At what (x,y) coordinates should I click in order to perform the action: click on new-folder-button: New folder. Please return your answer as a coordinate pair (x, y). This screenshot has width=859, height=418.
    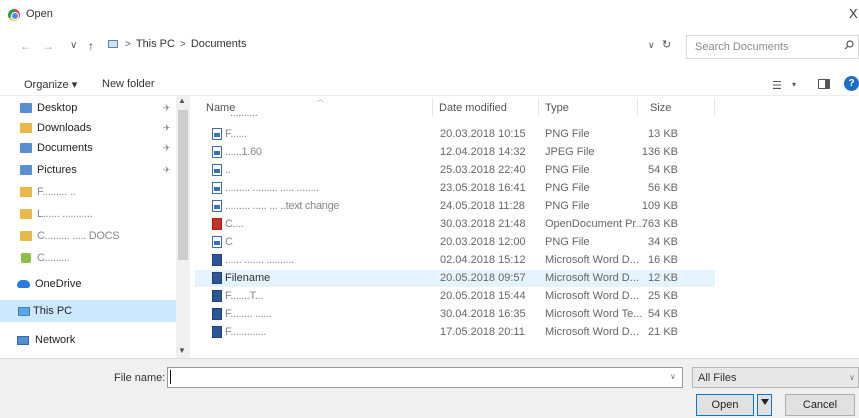
    Looking at the image, I should click on (128, 84).